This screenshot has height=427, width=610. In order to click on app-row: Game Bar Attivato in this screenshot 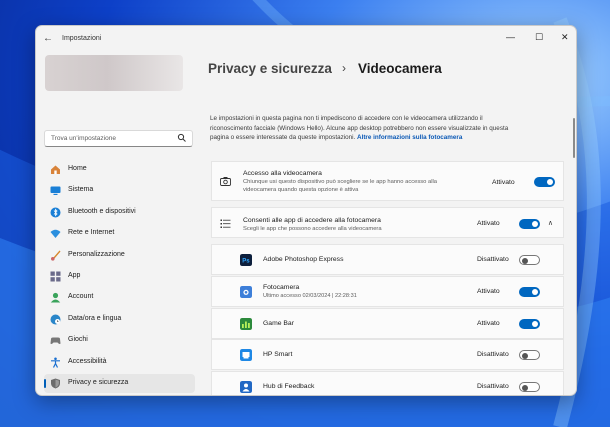, I will do `click(387, 323)`.